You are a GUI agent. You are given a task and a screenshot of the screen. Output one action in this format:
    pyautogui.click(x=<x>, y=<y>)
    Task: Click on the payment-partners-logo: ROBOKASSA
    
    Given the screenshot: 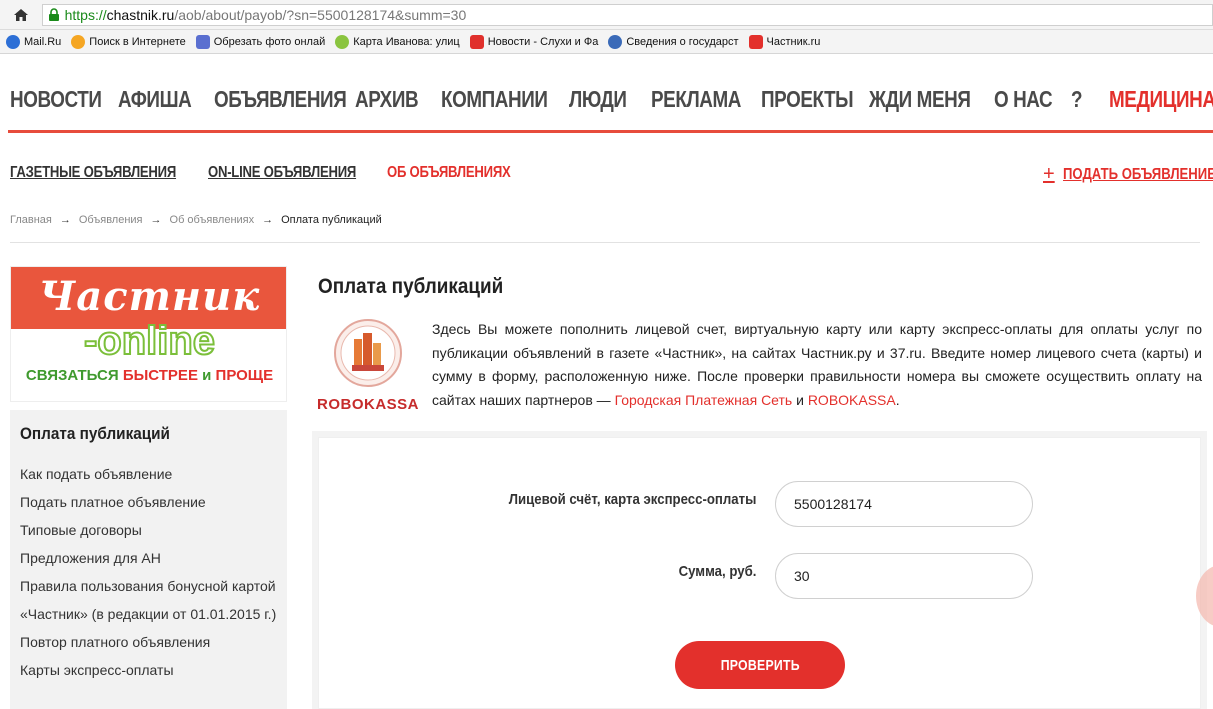 What is the action you would take?
    pyautogui.click(x=368, y=365)
    